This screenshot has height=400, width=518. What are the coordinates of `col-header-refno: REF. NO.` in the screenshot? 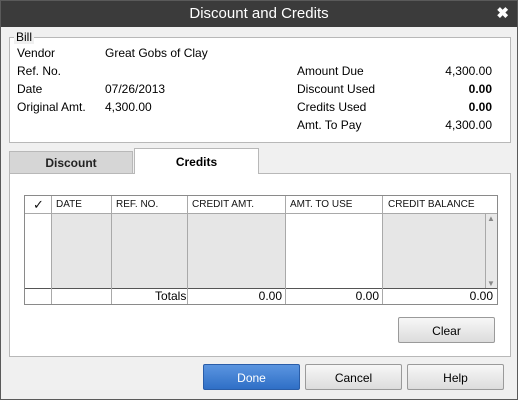 It's located at (137, 204).